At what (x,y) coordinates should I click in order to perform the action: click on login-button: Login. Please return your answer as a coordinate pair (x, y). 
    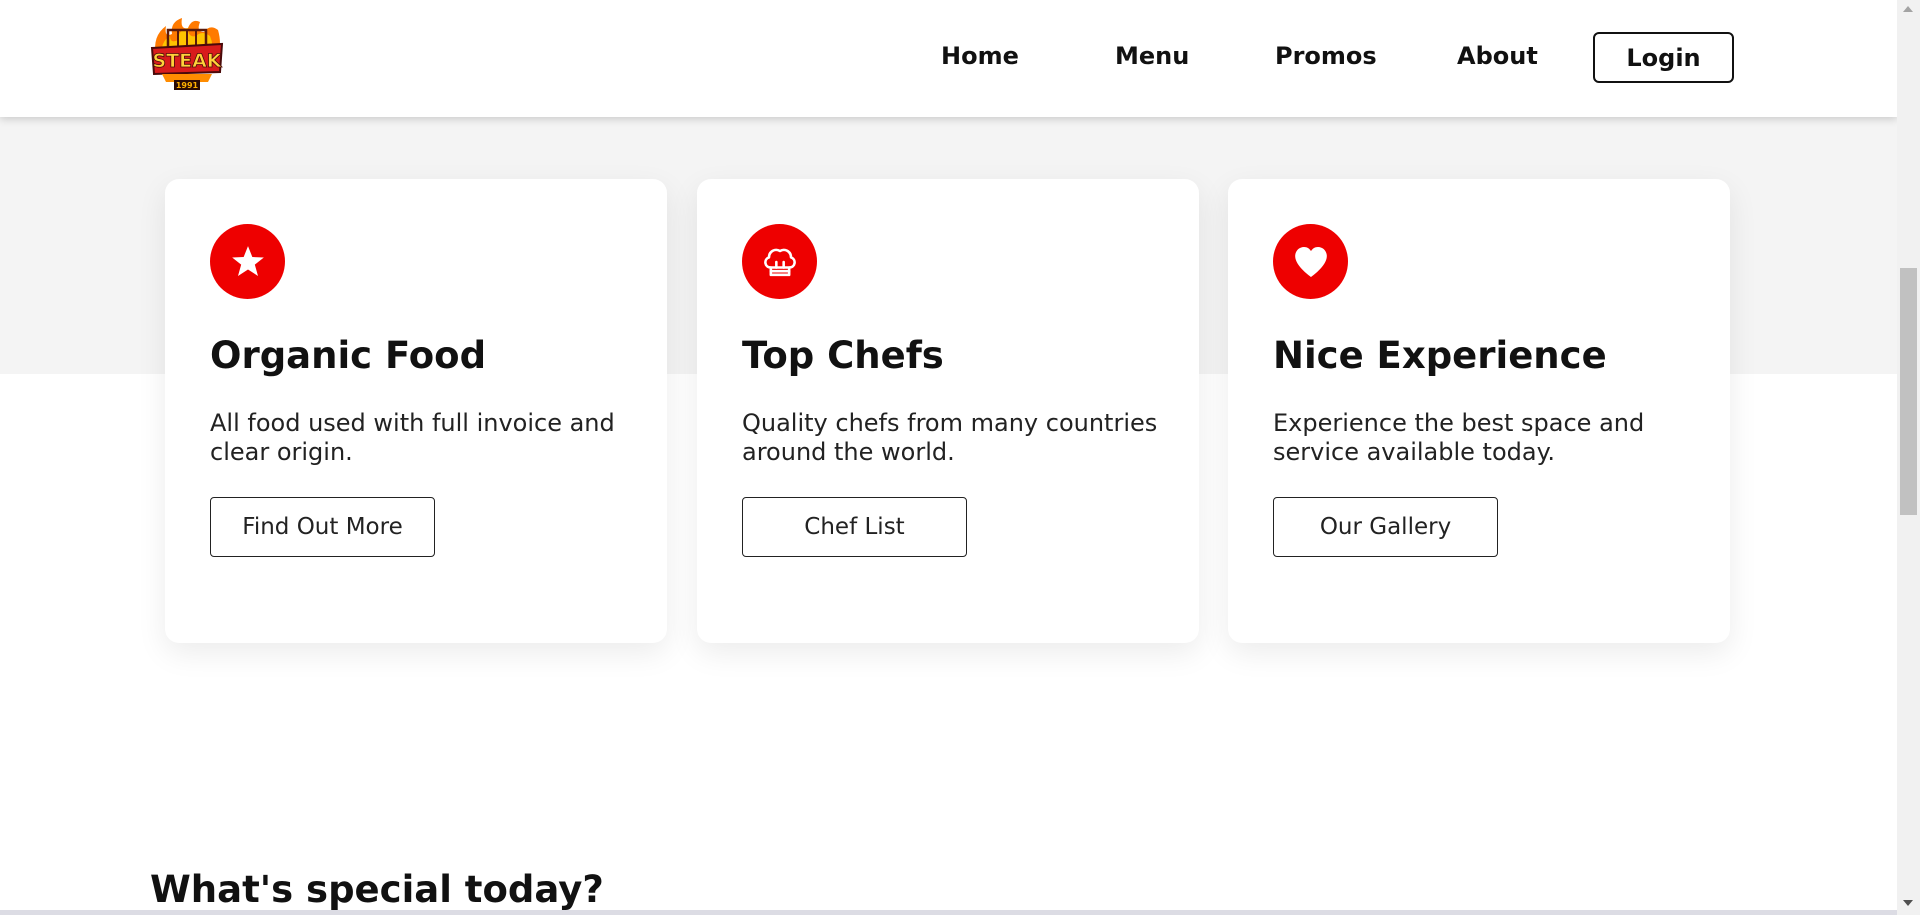
    Looking at the image, I should click on (1663, 57).